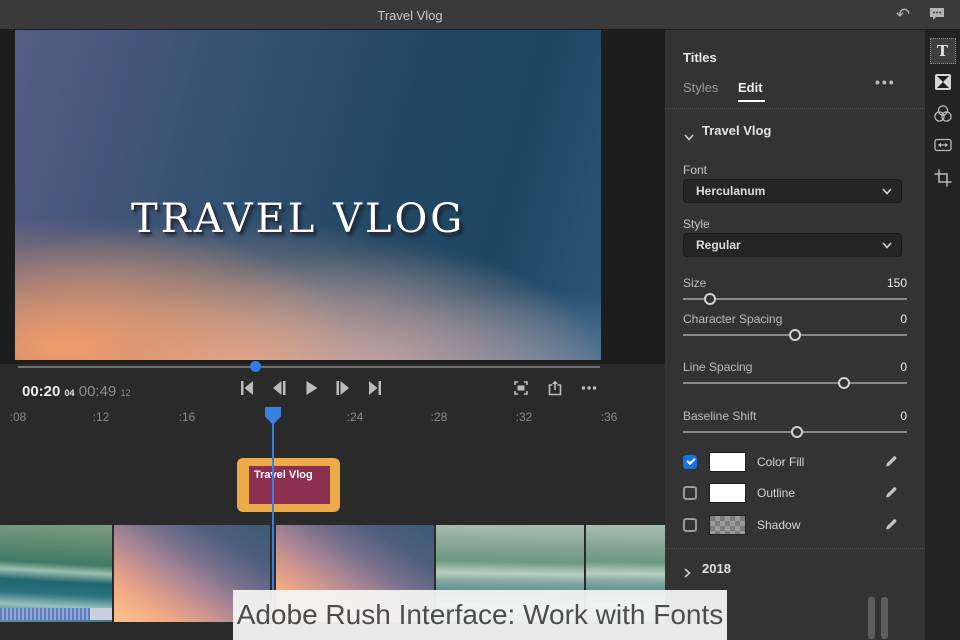 The image size is (960, 640). I want to click on share-icon, so click(555, 388).